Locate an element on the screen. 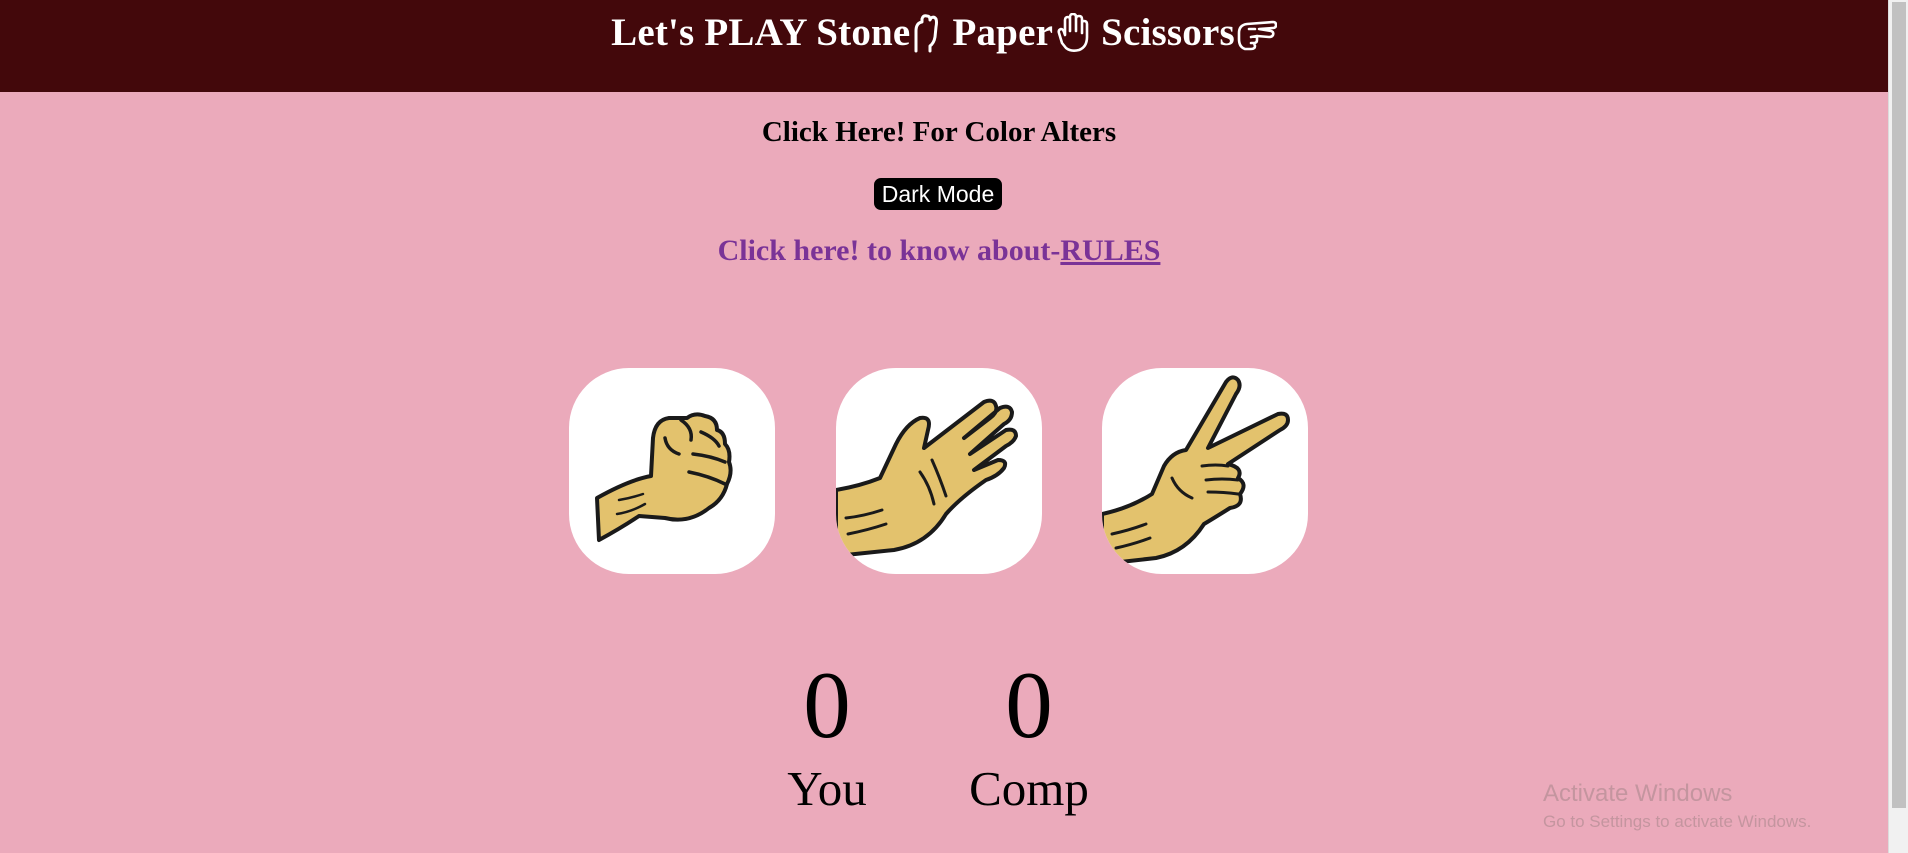 This screenshot has width=1908, height=853. raised-fist-icon is located at coordinates (926, 32).